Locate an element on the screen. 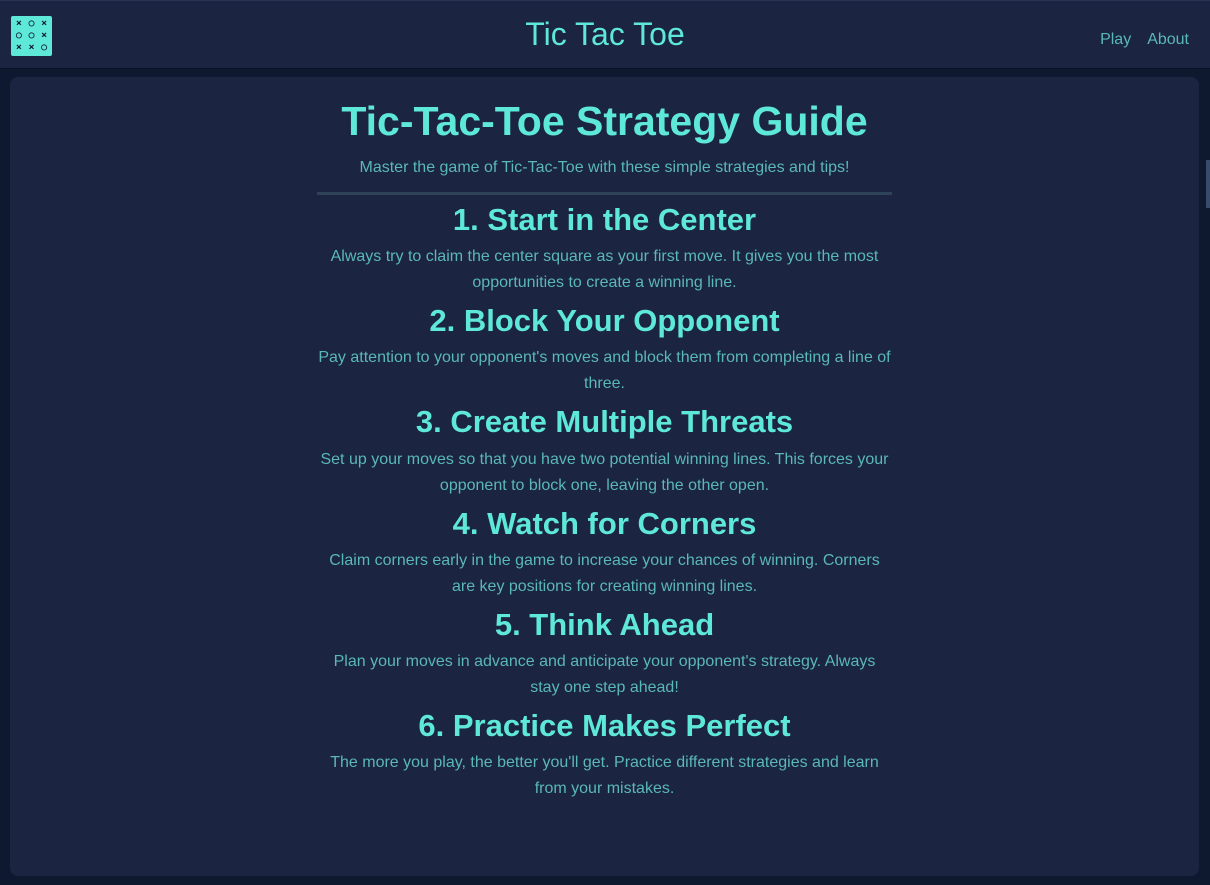 The height and width of the screenshot is (885, 1210). scrollbar-handle is located at coordinates (1208, 184).